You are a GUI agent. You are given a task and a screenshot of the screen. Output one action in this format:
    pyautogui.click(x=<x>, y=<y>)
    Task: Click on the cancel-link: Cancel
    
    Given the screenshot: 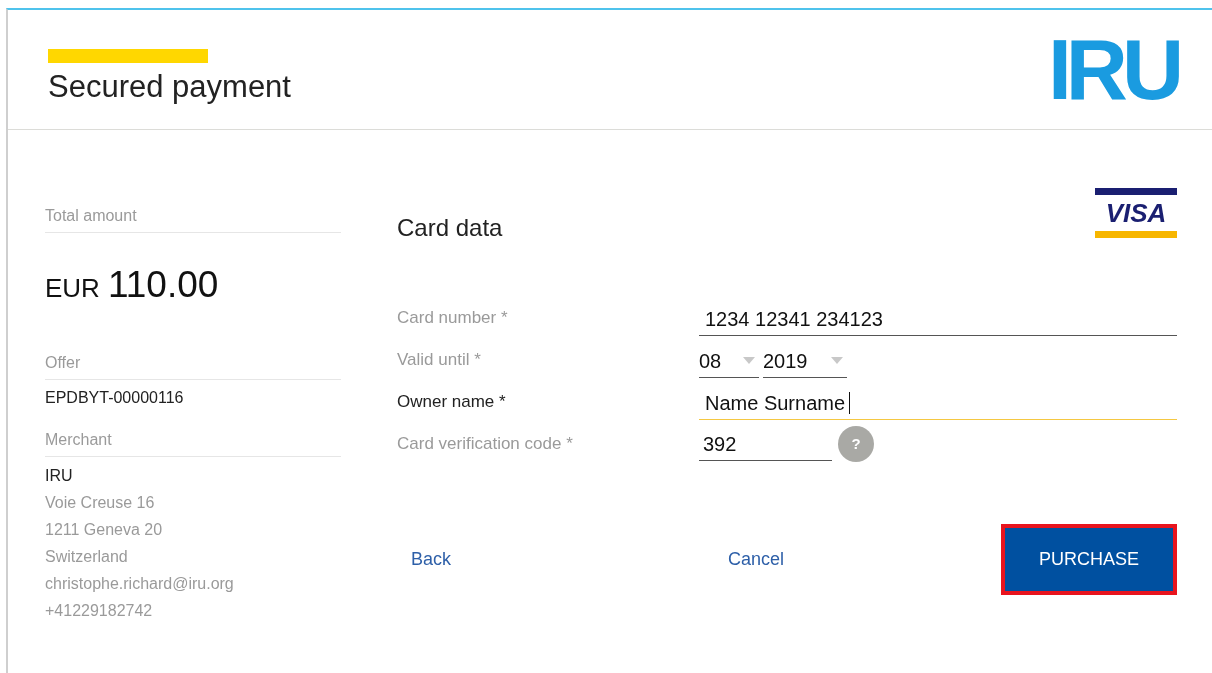 What is the action you would take?
    pyautogui.click(x=756, y=559)
    